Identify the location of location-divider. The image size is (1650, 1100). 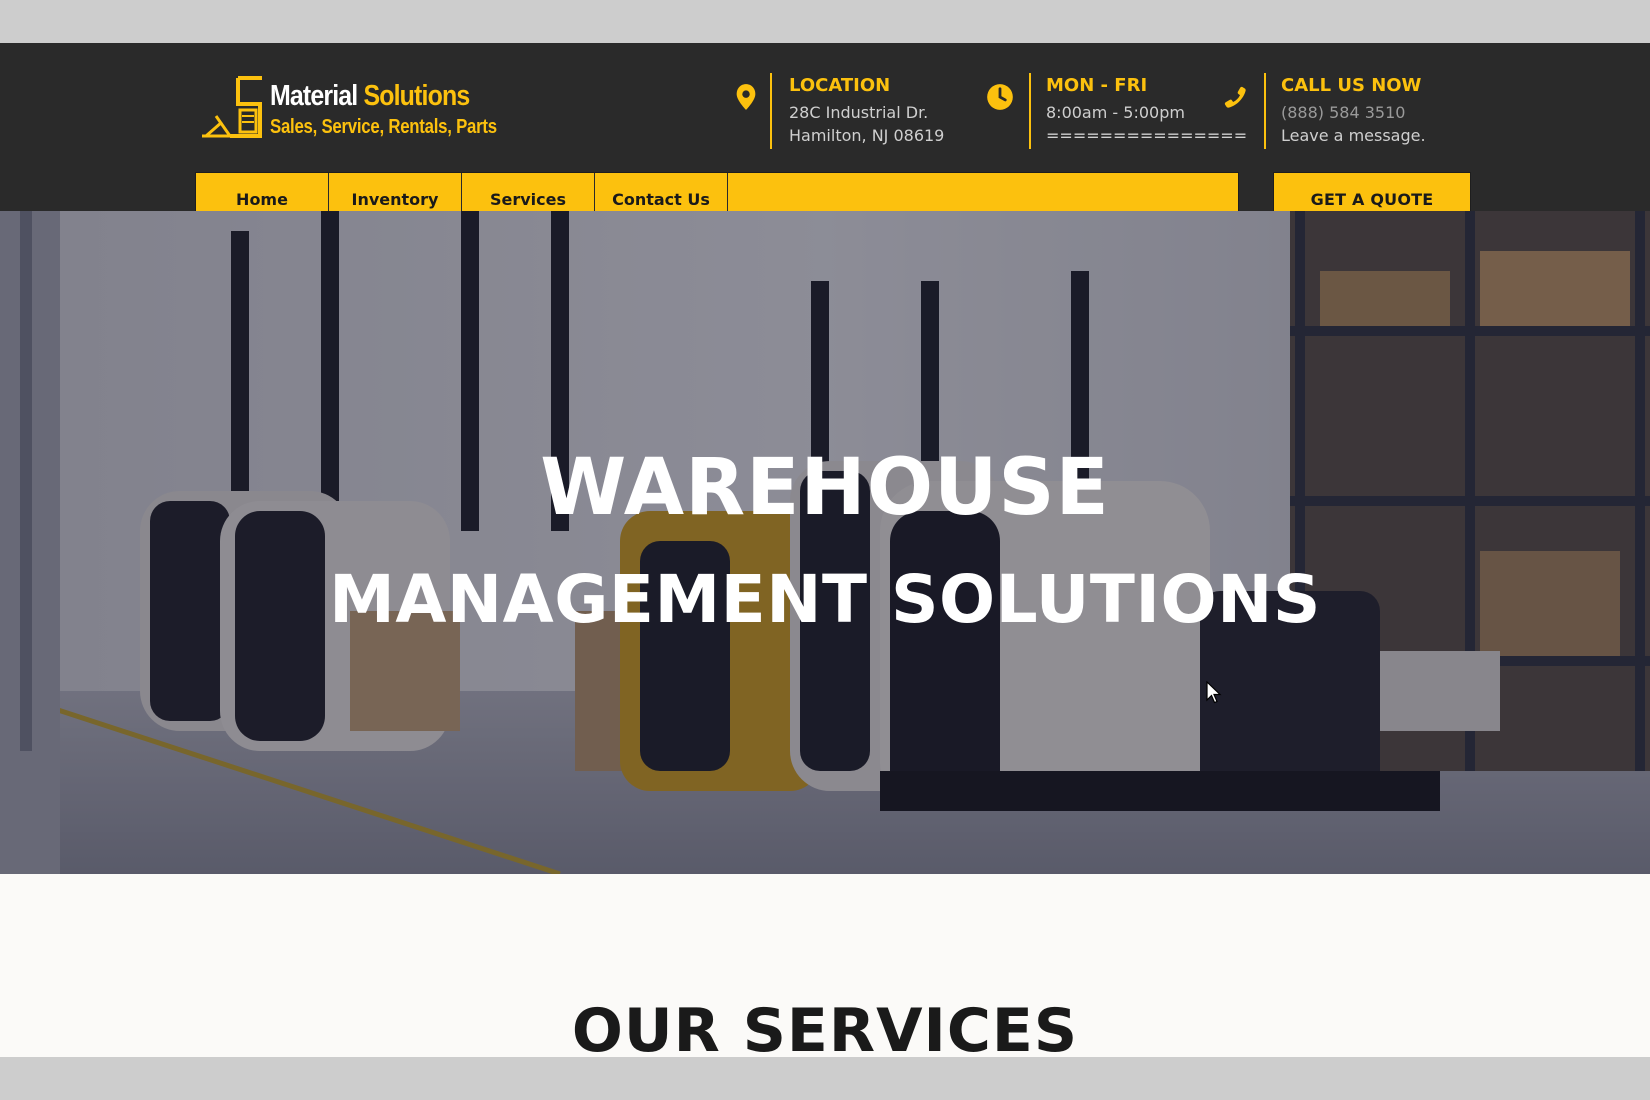
(771, 111).